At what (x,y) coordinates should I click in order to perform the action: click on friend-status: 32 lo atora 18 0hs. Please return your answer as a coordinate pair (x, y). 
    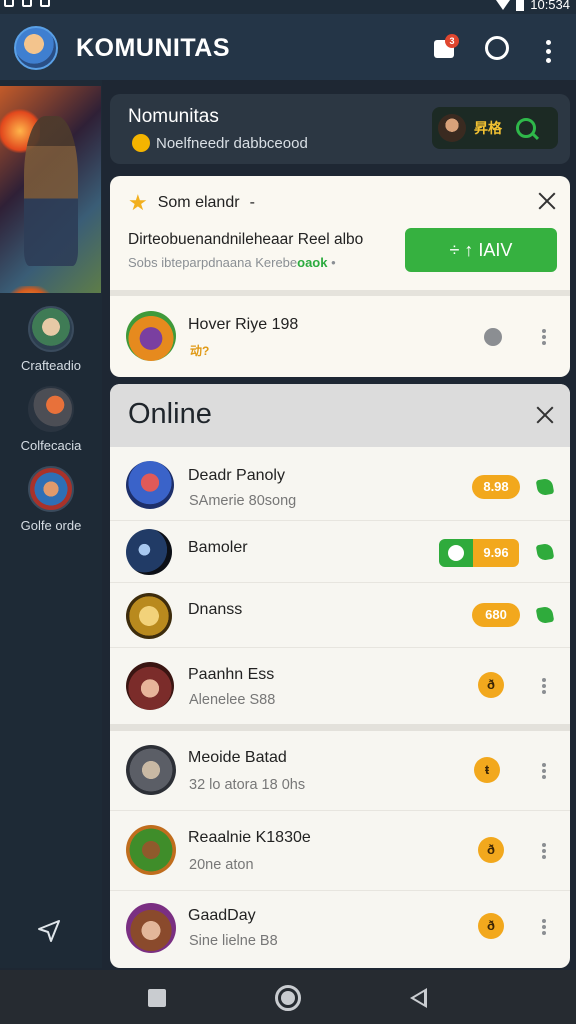
    Looking at the image, I should click on (247, 785).